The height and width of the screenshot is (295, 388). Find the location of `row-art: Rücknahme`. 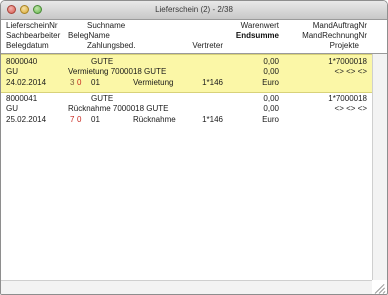

row-art: Rücknahme is located at coordinates (154, 119).